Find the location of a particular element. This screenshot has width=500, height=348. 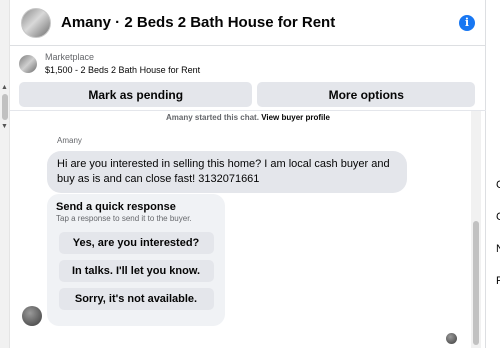

sender-name: Amany is located at coordinates (69, 140).